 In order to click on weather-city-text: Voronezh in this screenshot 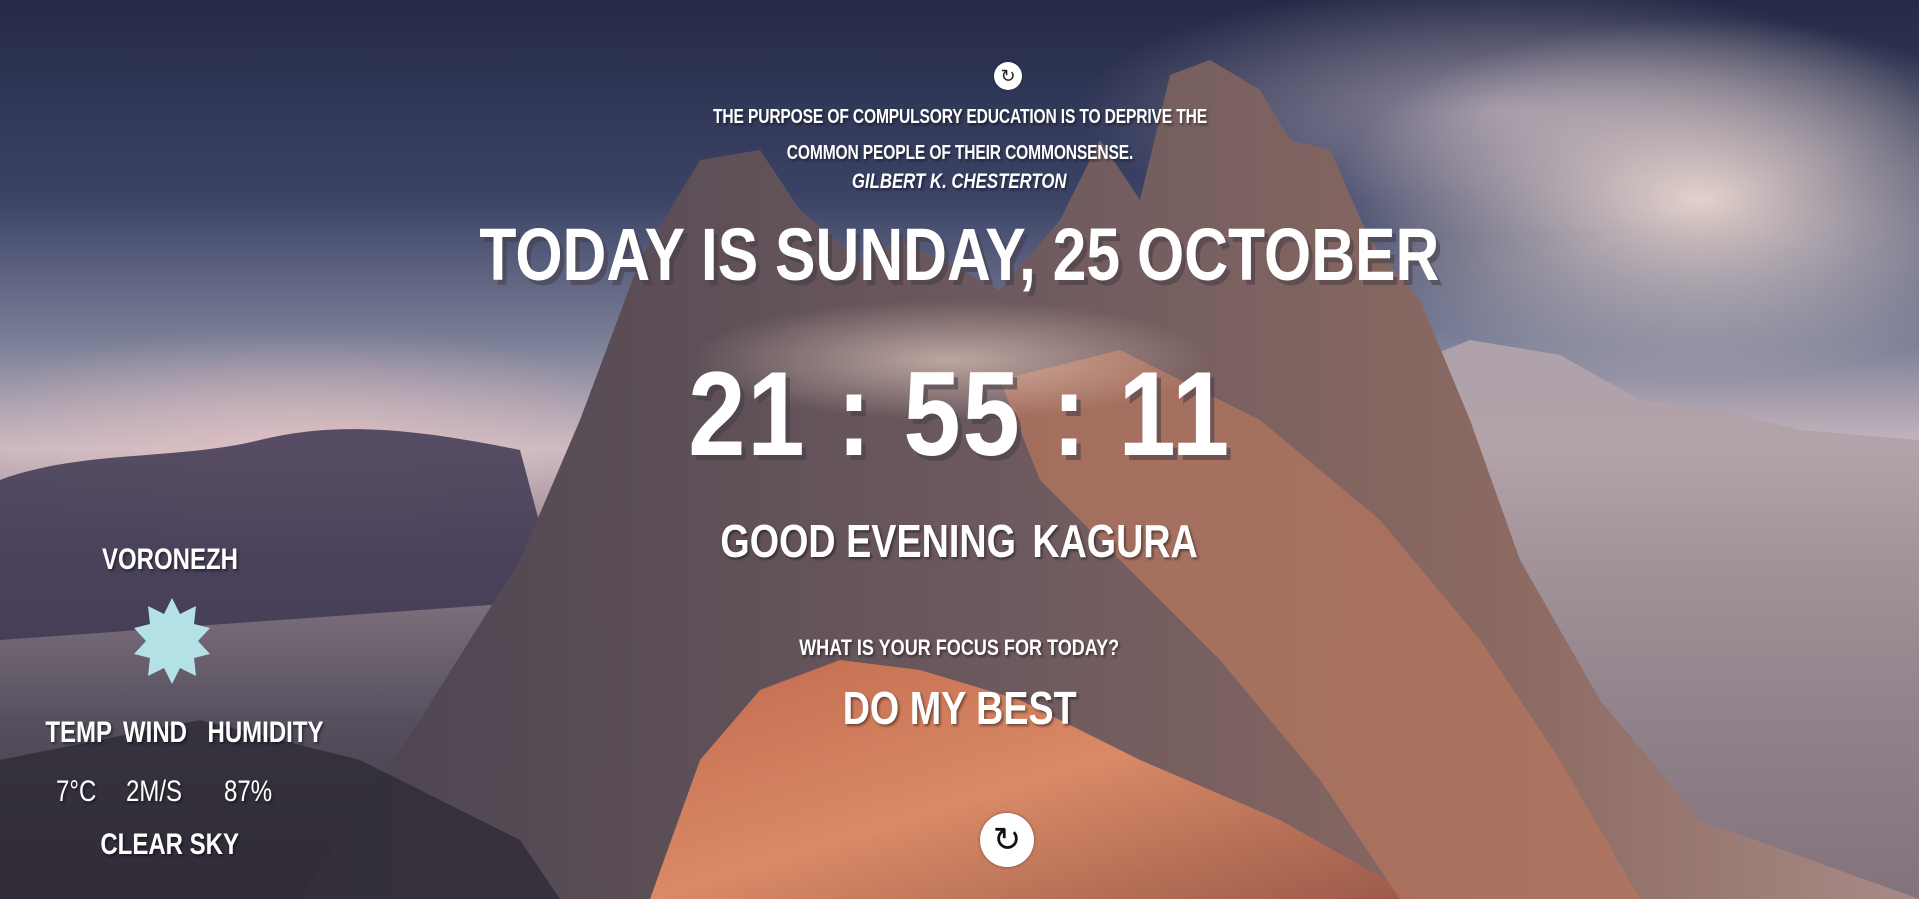, I will do `click(170, 560)`.